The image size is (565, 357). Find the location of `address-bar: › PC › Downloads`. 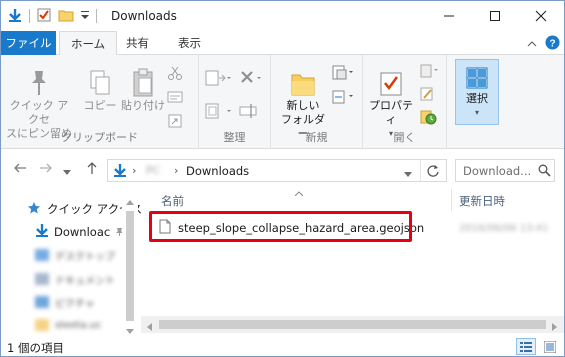

address-bar: › PC › Downloads is located at coordinates (277, 170).